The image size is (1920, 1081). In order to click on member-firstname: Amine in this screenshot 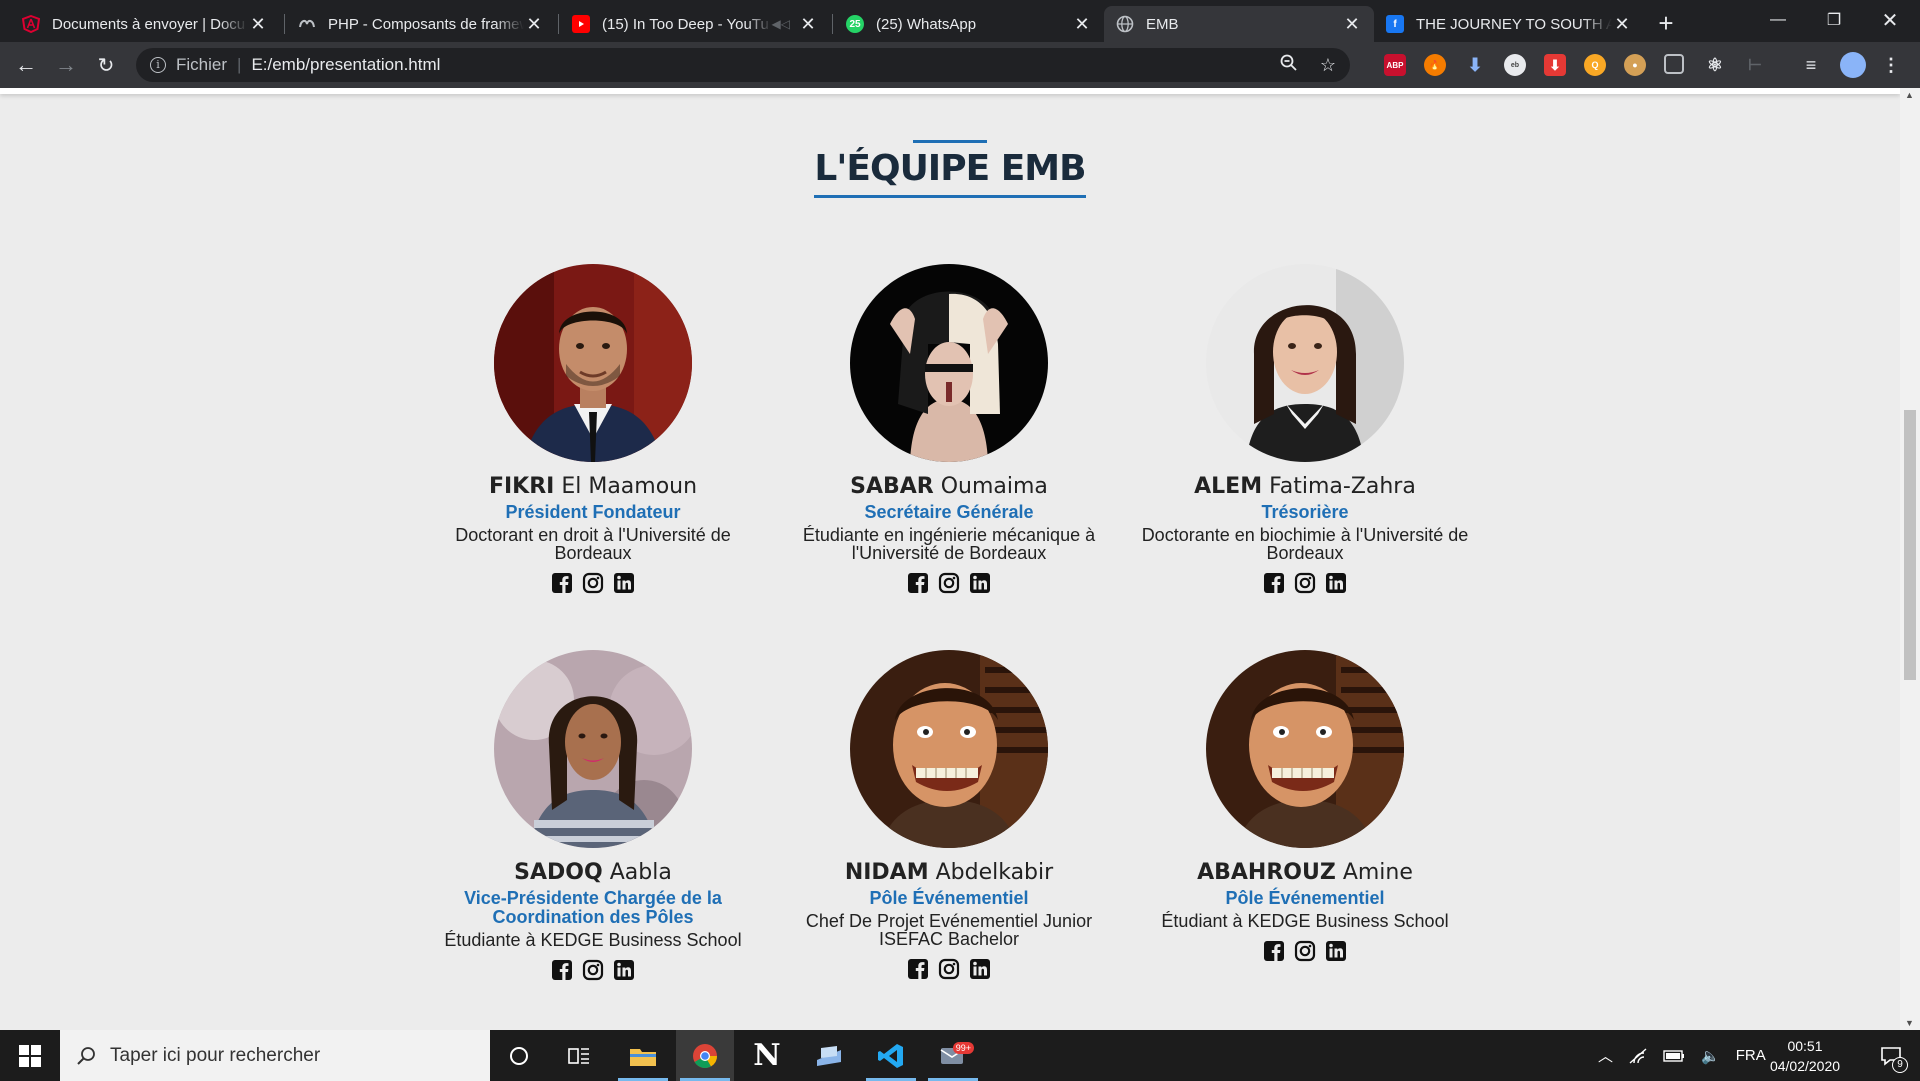, I will do `click(1377, 872)`.